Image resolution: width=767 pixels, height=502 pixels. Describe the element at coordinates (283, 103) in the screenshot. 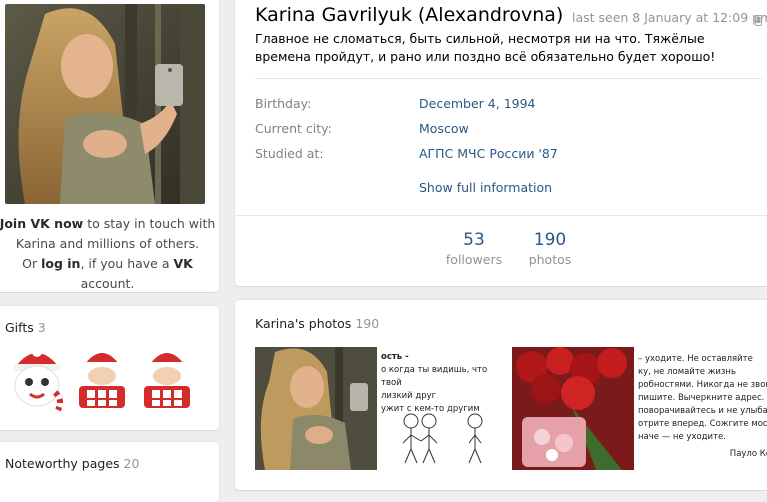

I see `birthday-label: Birthday:` at that location.